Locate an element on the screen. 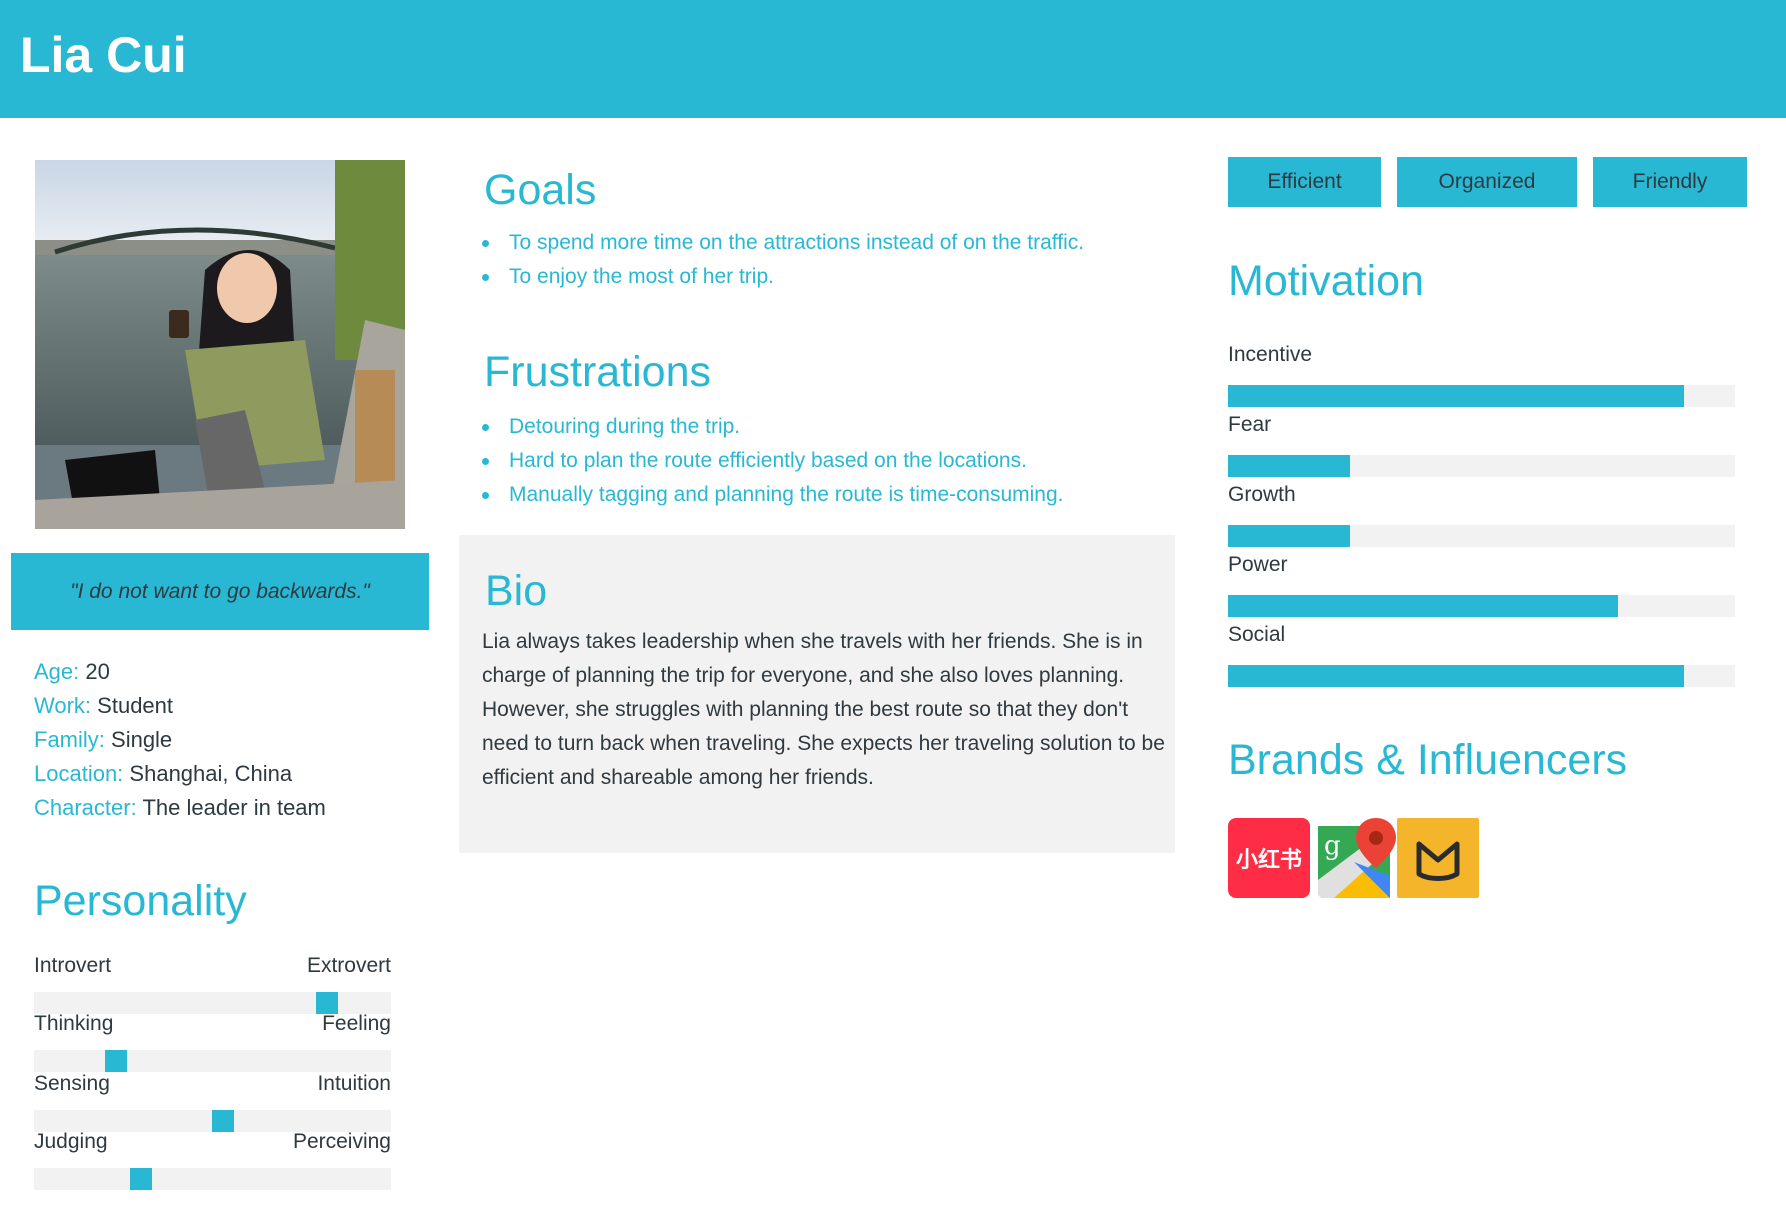  list-item: Detouring during the trip. is located at coordinates (772, 427).